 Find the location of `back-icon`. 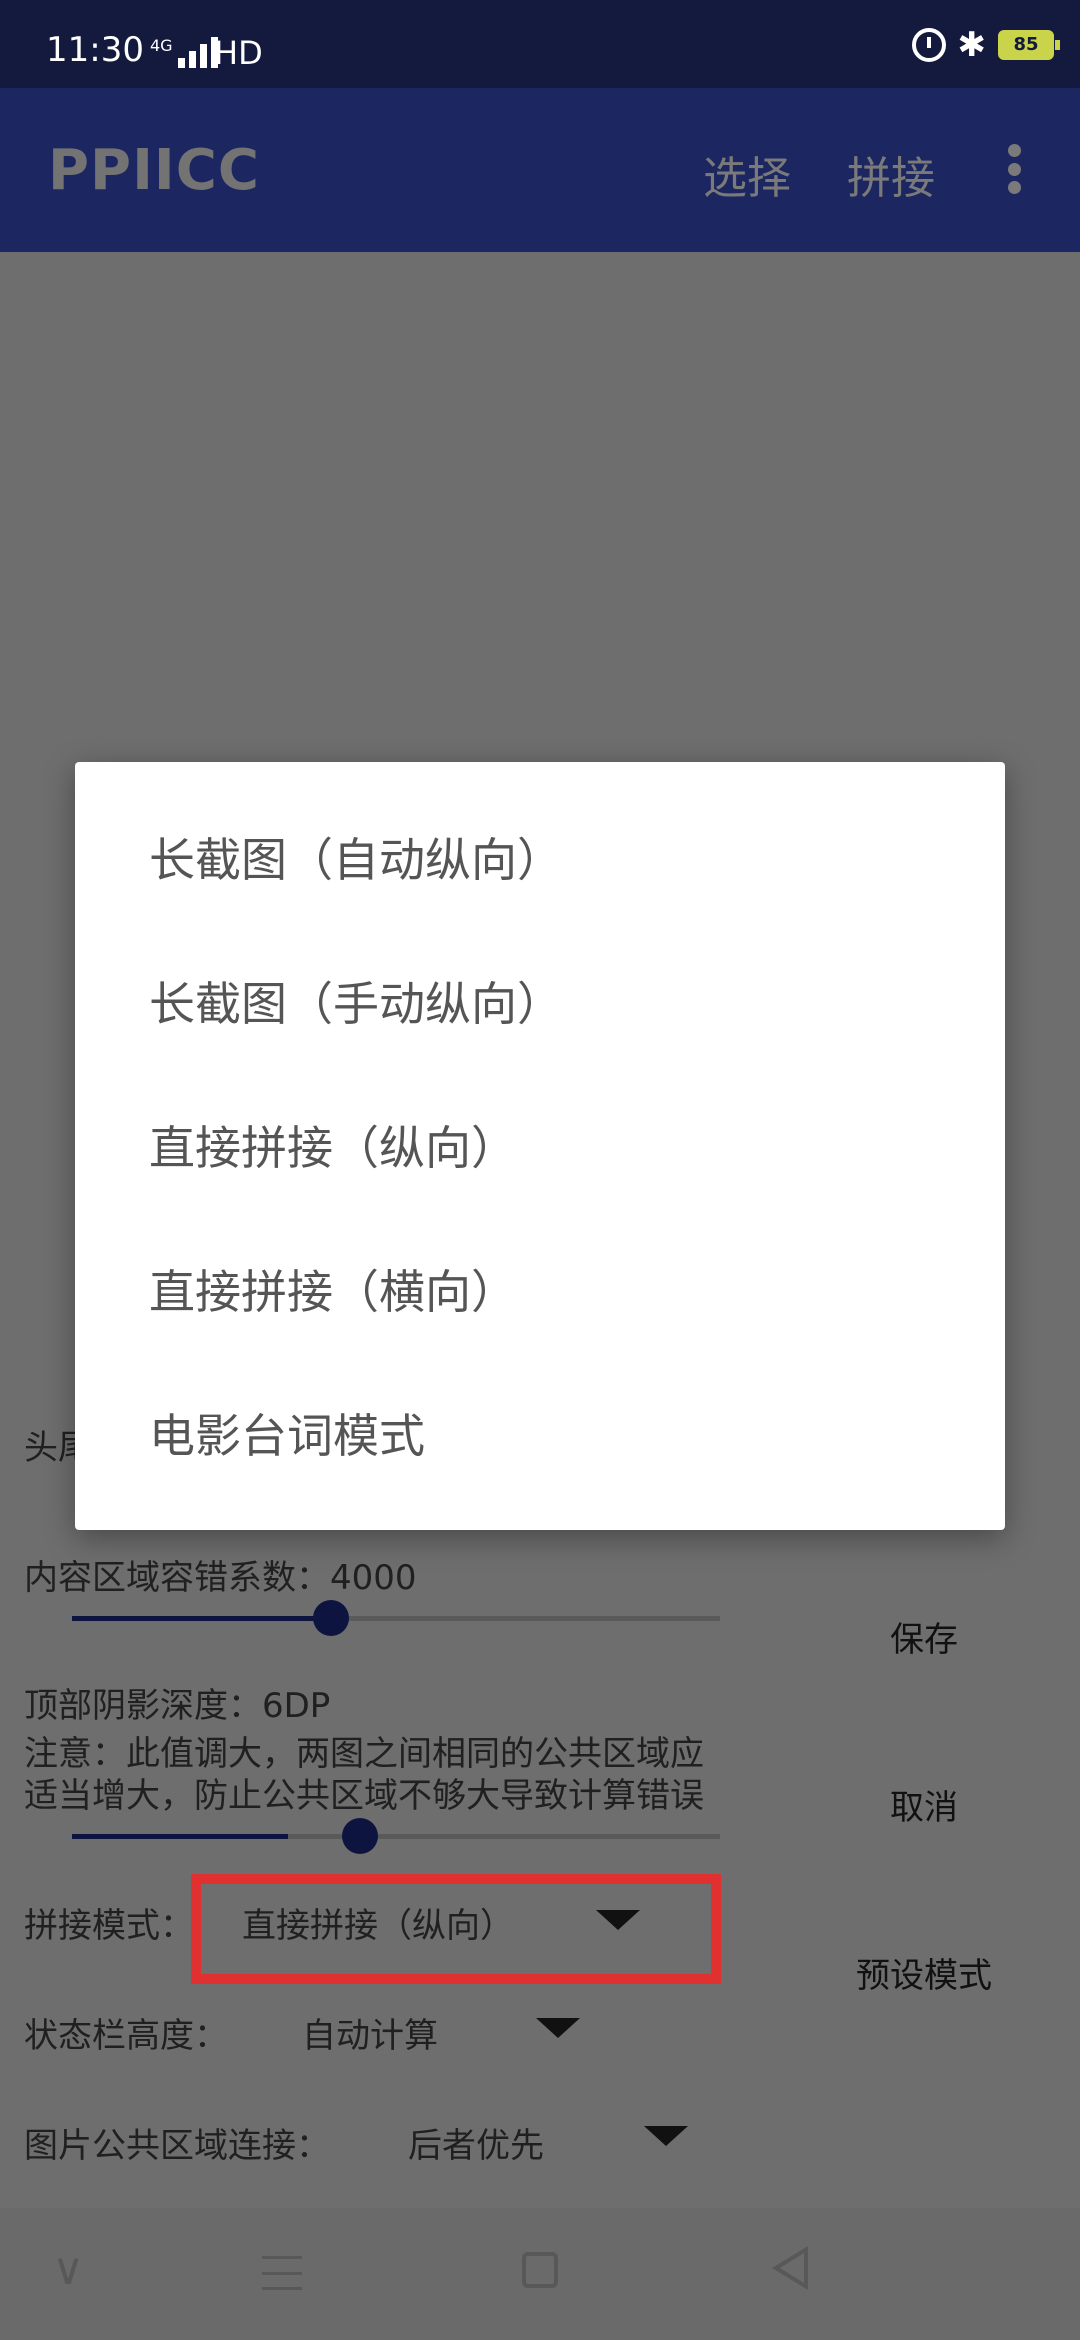

back-icon is located at coordinates (790, 2268).